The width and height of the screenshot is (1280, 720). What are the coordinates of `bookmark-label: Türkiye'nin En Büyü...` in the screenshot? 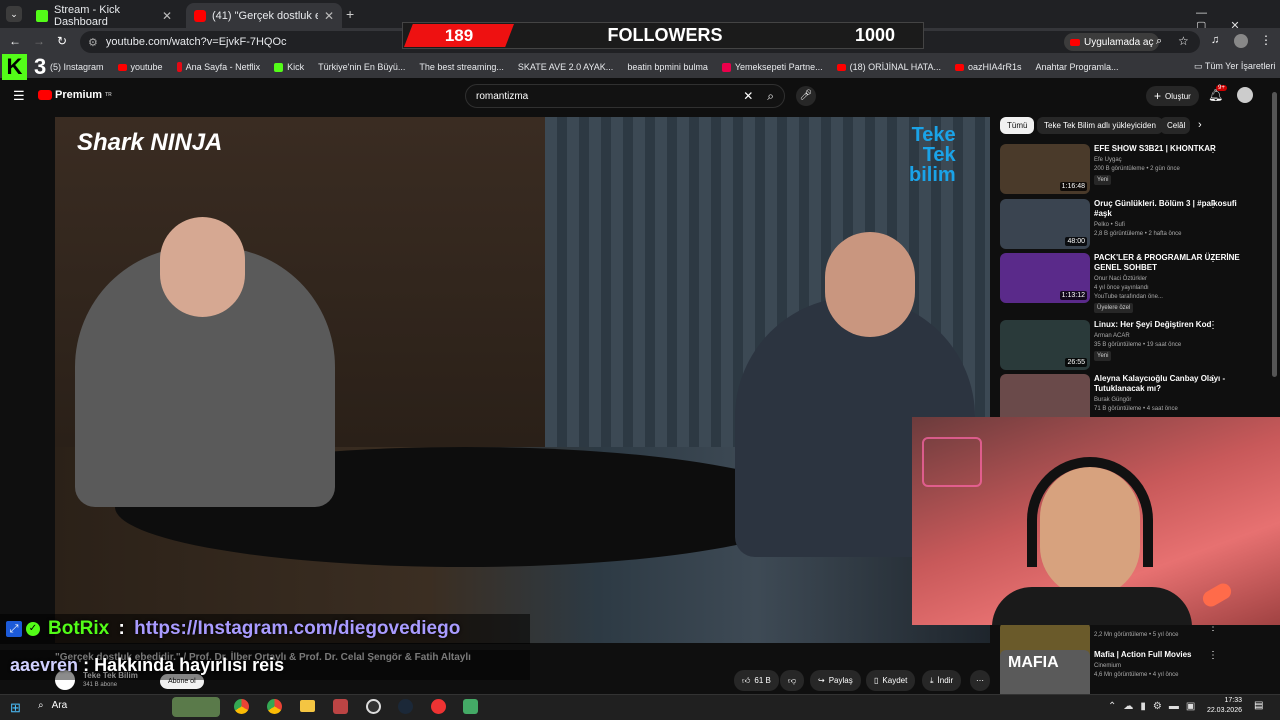 It's located at (362, 67).